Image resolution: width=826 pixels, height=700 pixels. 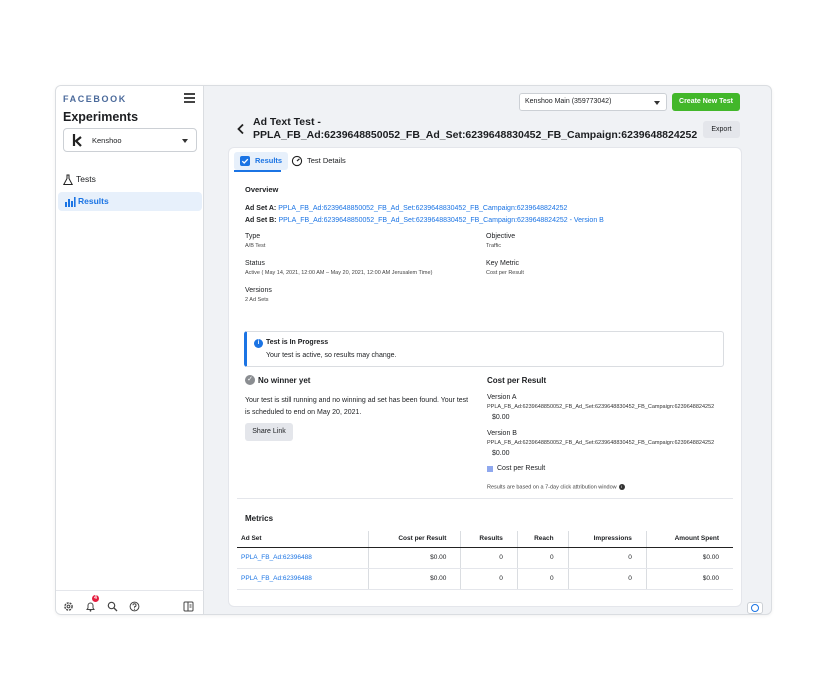 What do you see at coordinates (485, 498) in the screenshot?
I see `section-divider` at bounding box center [485, 498].